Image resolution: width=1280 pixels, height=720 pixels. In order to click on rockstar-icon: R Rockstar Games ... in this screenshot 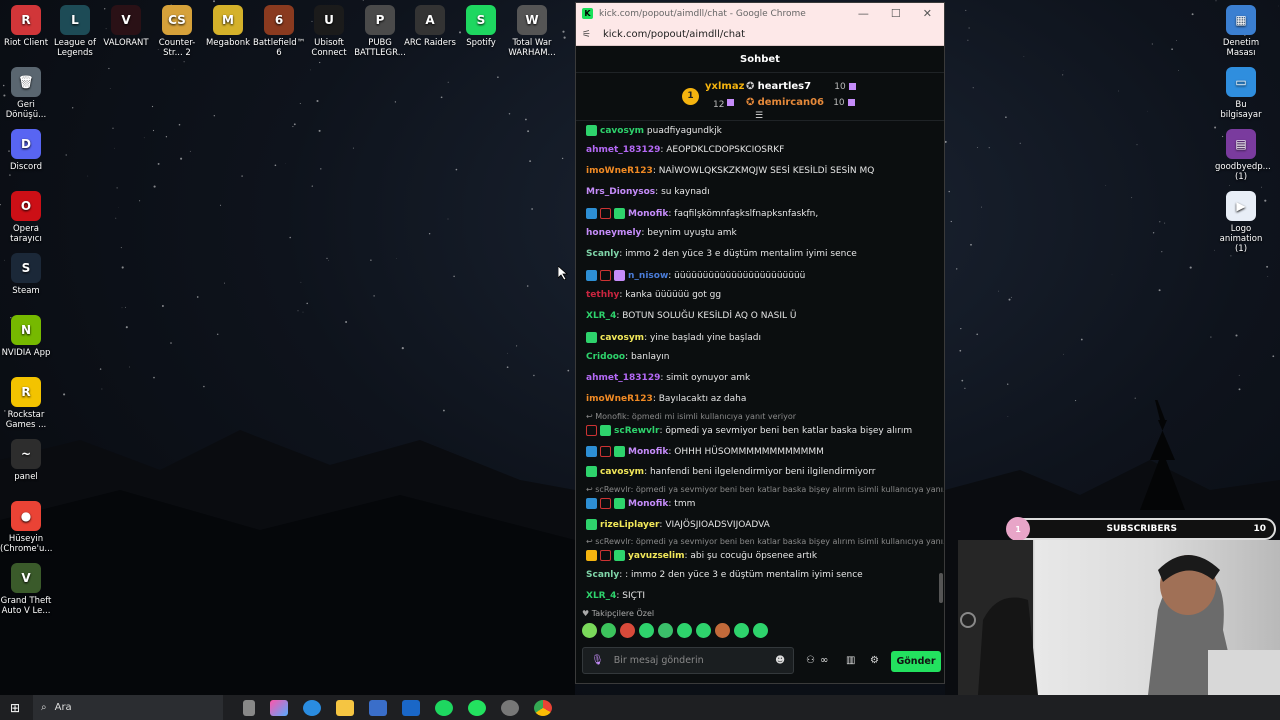, I will do `click(26, 403)`.